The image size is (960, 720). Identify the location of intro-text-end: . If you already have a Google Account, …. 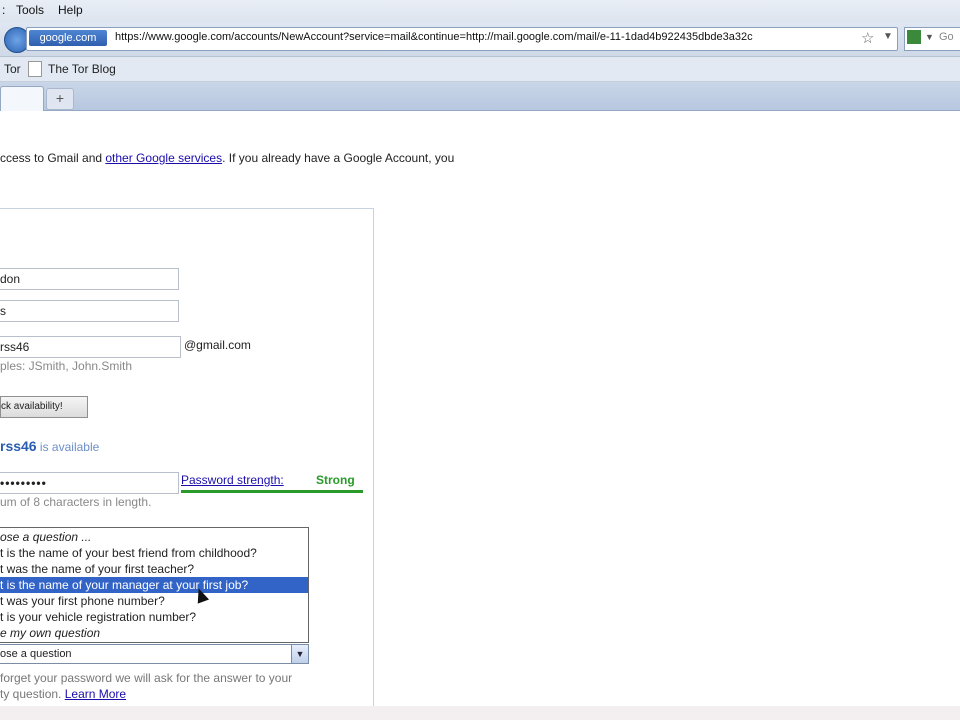
(338, 158).